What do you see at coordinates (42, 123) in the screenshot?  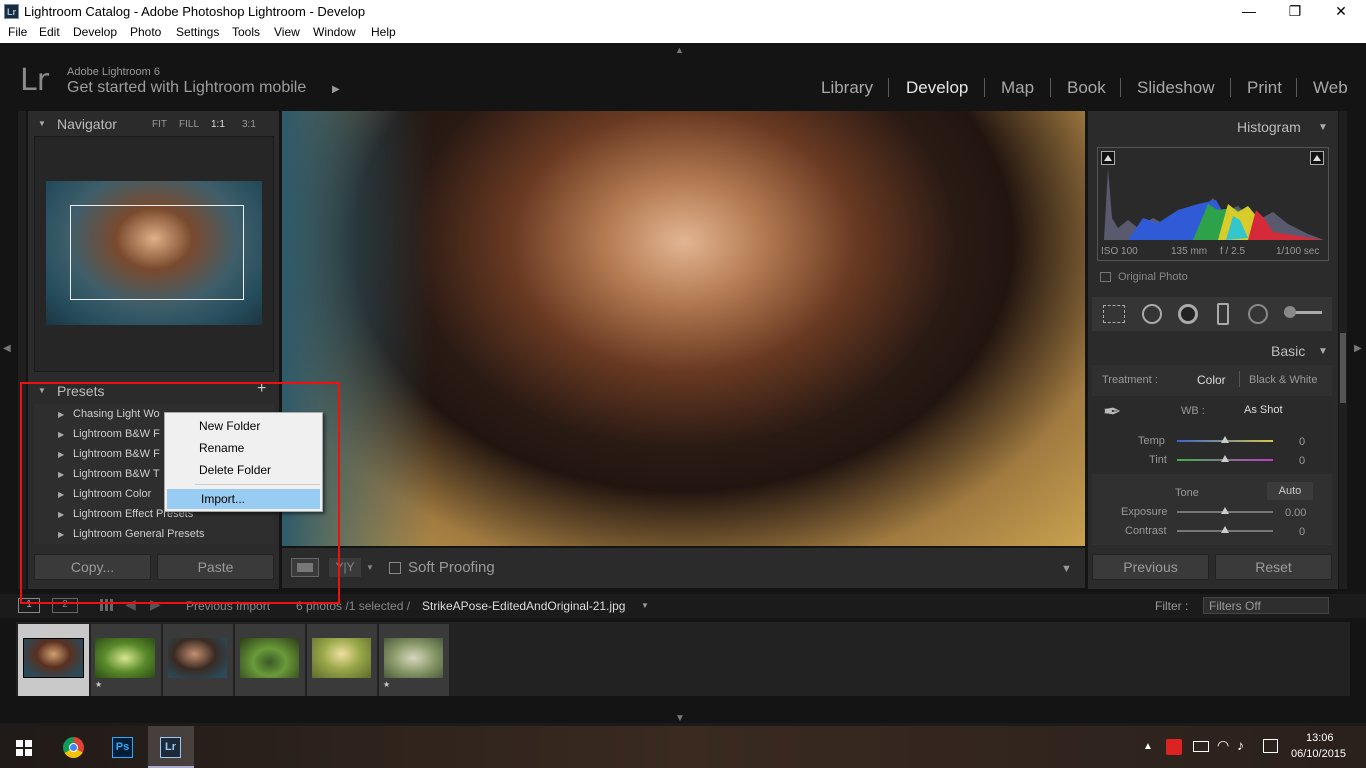 I see `collapse-navigator-icon: ▼` at bounding box center [42, 123].